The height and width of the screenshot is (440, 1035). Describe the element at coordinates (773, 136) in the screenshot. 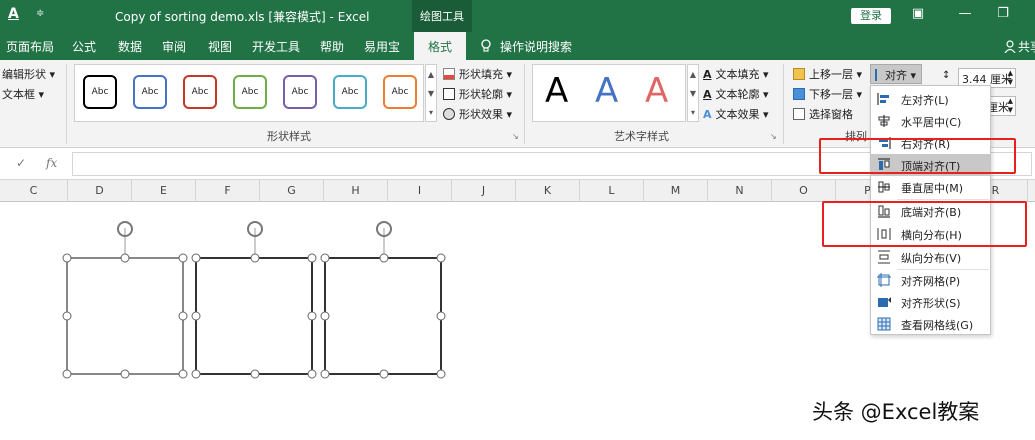

I see `wordart-launcher-icon: ↘` at that location.